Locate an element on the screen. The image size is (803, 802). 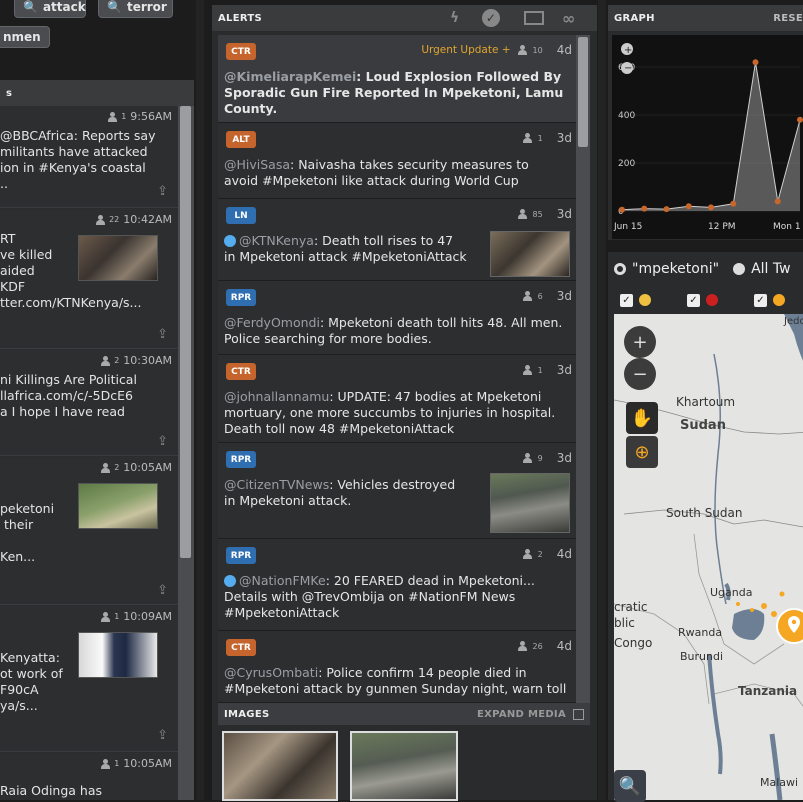
search-scope-bar: "mpeketoni" All Tw is located at coordinates (705, 269).